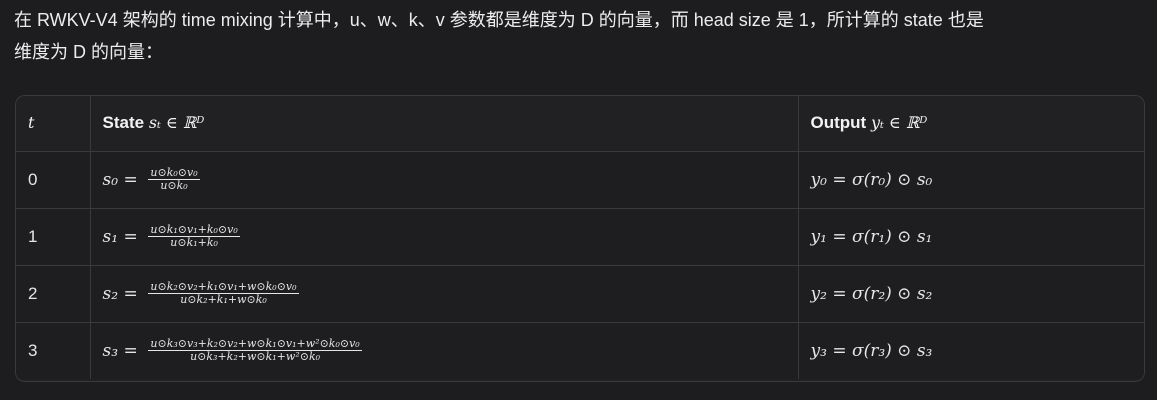 The image size is (1157, 400). Describe the element at coordinates (899, 123) in the screenshot. I see `header-output-math: yₜ ∈ ℝᴰ` at that location.